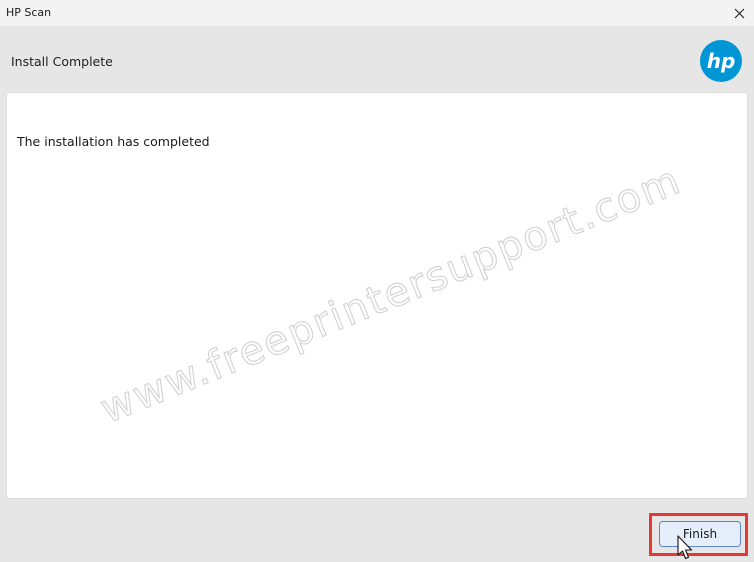  Describe the element at coordinates (29, 12) in the screenshot. I see `window-title: HP Scan` at that location.